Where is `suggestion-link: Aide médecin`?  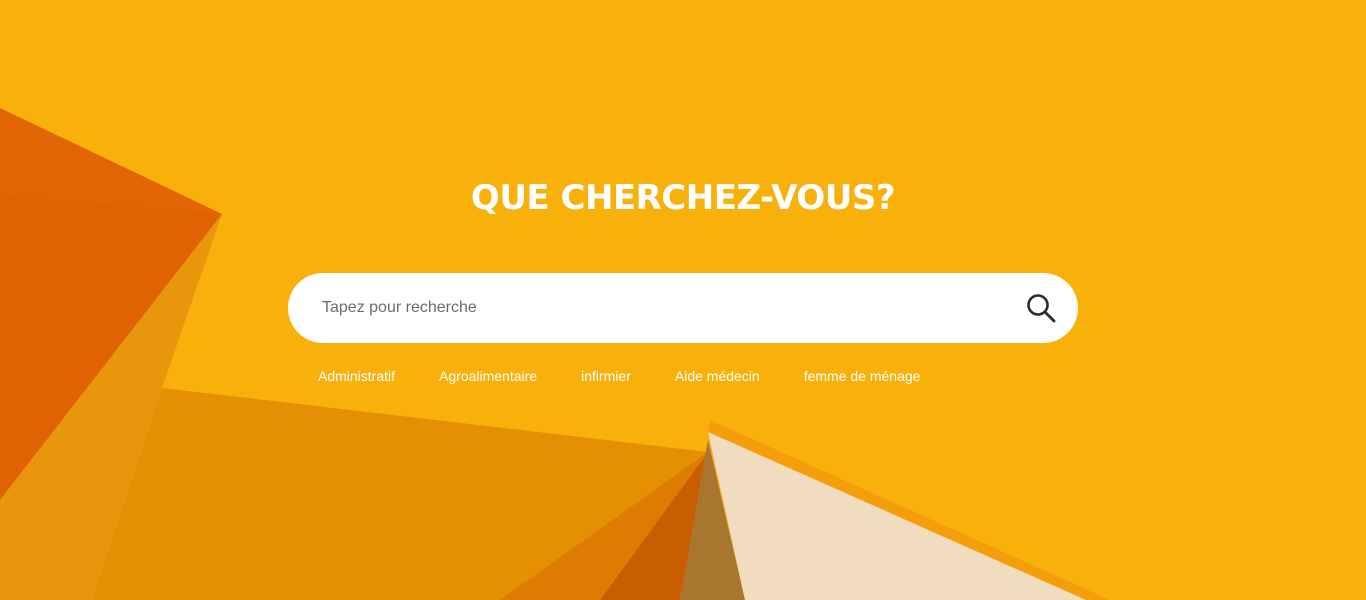
suggestion-link: Aide médecin is located at coordinates (717, 376).